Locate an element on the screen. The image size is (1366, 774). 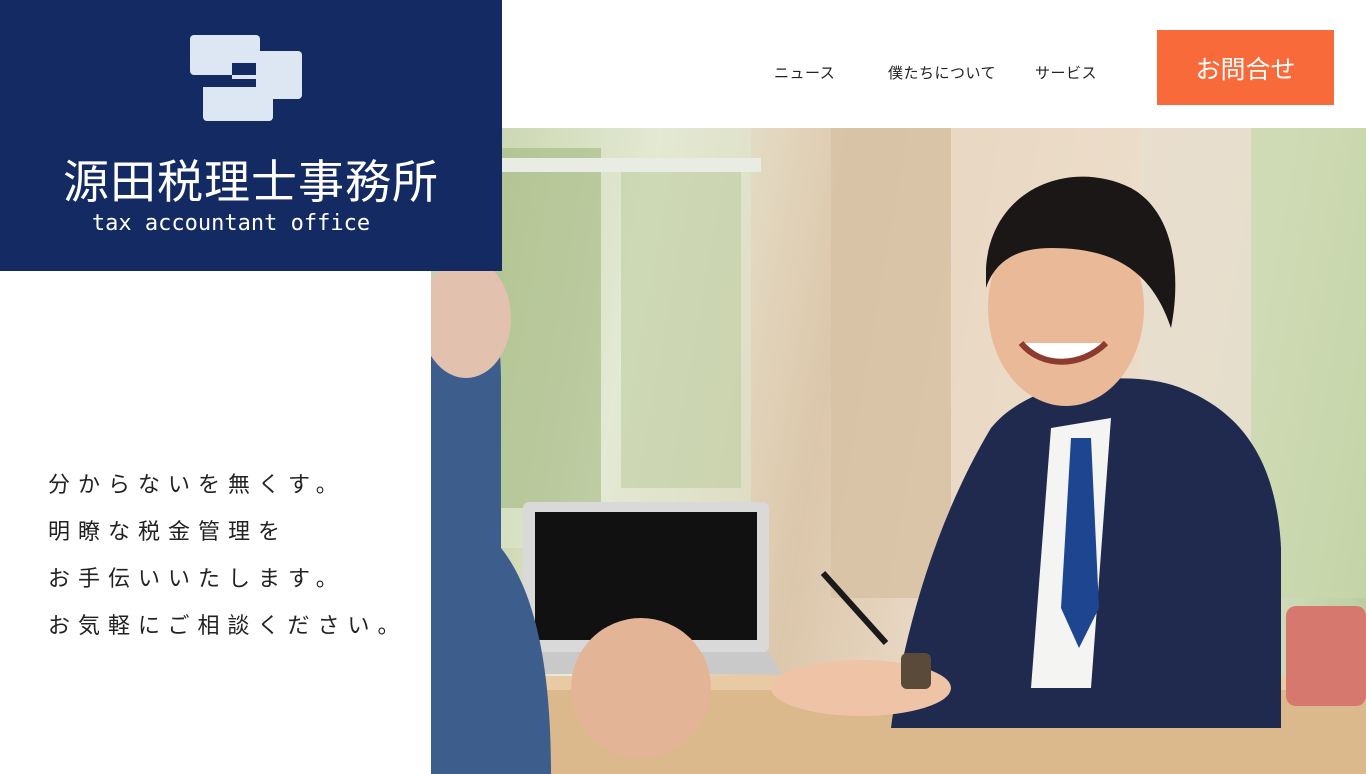
tagline-line: お手伝いいたします。 is located at coordinates (197, 579).